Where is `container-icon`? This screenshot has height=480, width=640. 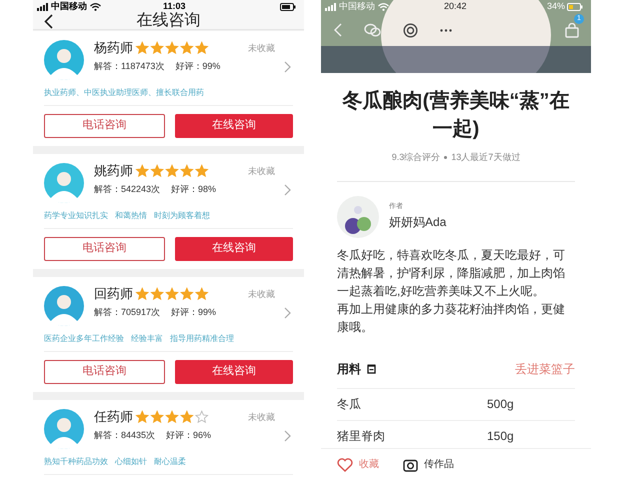
container-icon is located at coordinates (371, 369).